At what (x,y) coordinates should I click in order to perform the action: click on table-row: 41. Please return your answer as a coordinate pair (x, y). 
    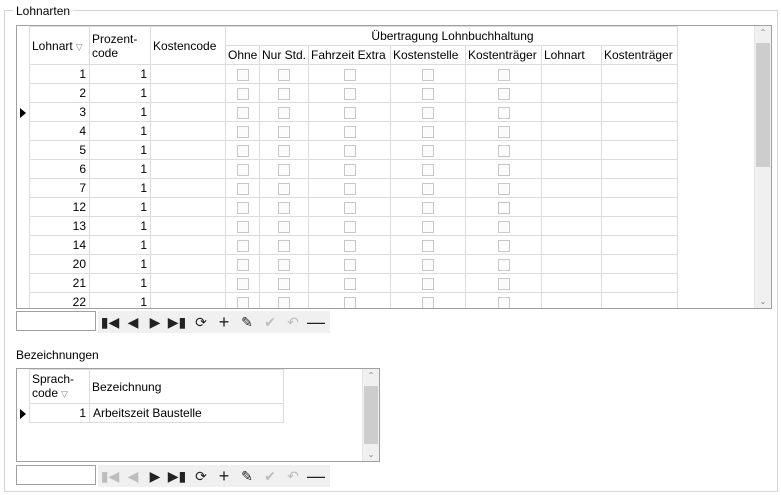
    Looking at the image, I should click on (347, 131).